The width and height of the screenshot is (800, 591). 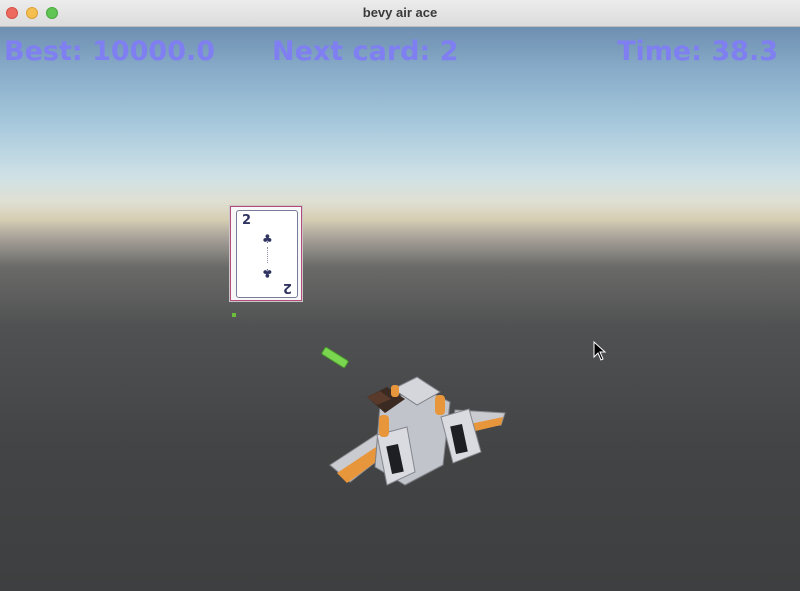 What do you see at coordinates (384, 426) in the screenshot?
I see `left-gun` at bounding box center [384, 426].